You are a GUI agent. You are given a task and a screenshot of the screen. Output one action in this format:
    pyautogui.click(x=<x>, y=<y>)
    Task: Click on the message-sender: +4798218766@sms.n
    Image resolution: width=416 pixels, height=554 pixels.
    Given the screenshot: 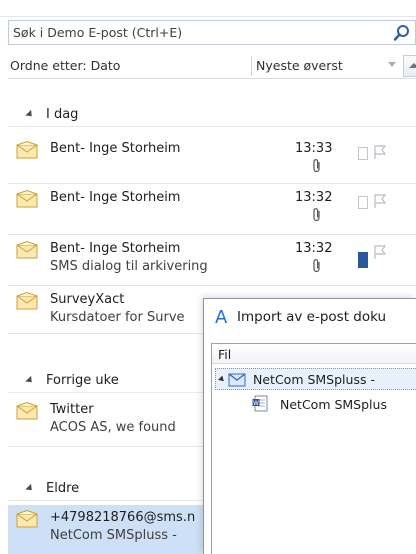 What is the action you would take?
    pyautogui.click(x=123, y=517)
    